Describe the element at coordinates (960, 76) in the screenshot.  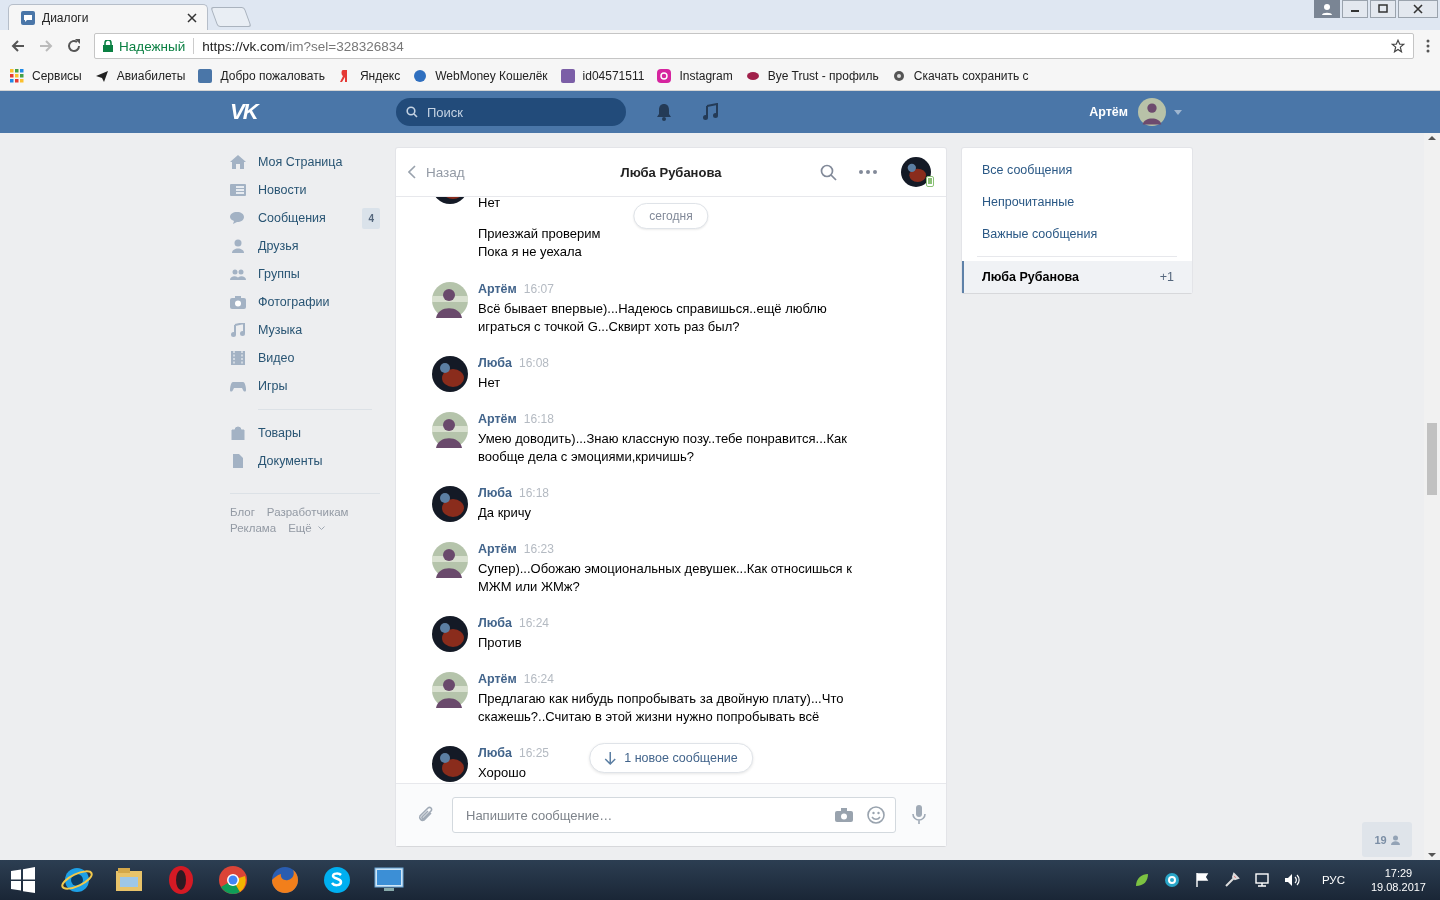
I see `bookmark: Скачать сохранить с` at that location.